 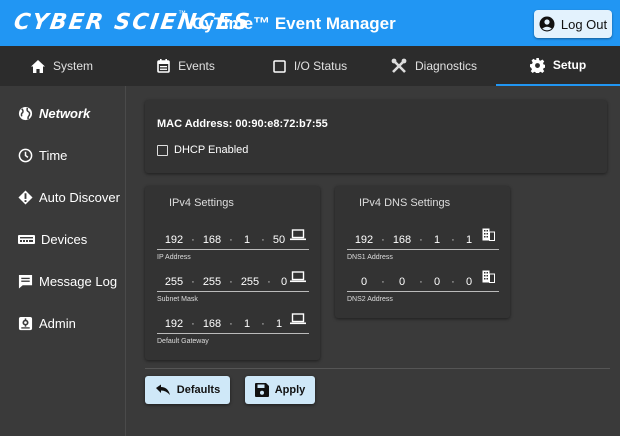 What do you see at coordinates (57, 323) in the screenshot?
I see `sidebar-item-label: Admin` at bounding box center [57, 323].